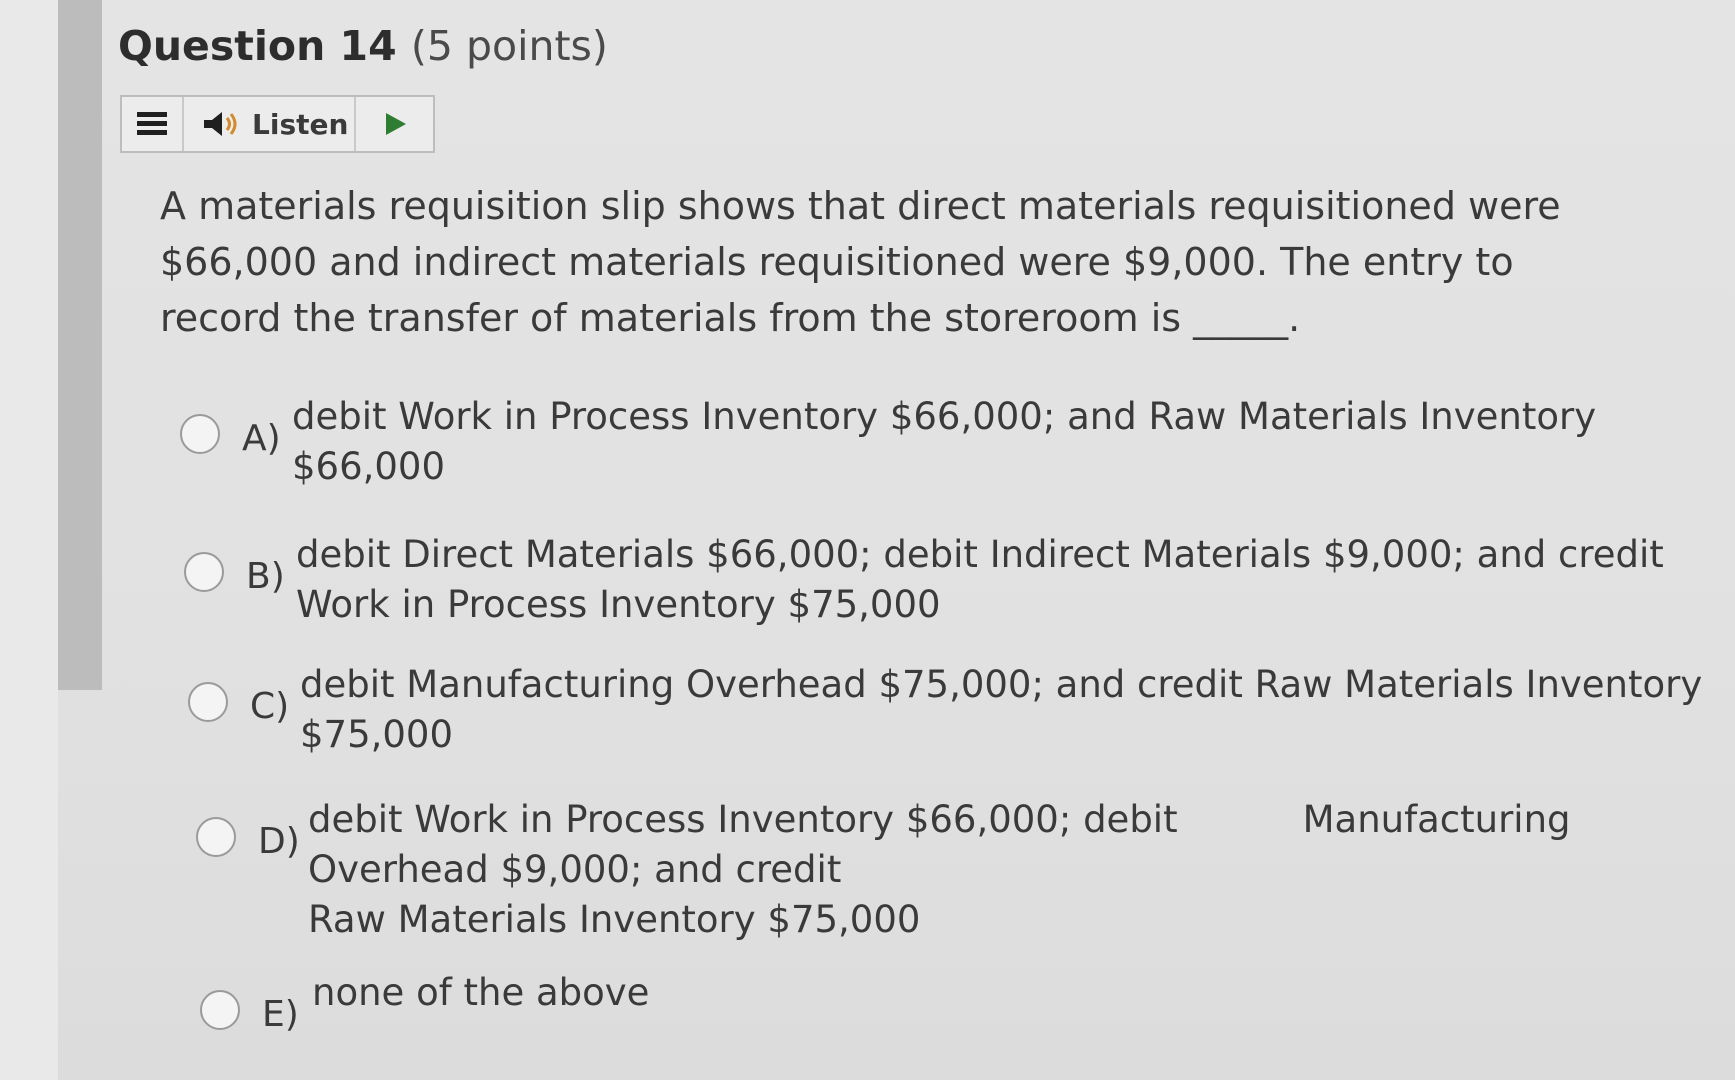  Describe the element at coordinates (261, 438) in the screenshot. I see `option-a-letter: A)` at that location.